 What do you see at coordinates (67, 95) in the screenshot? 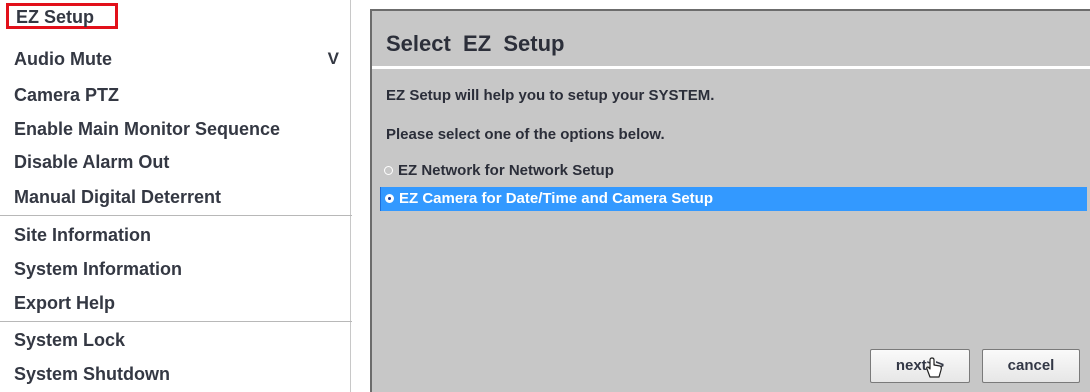
I see `menu-item-label: Camera PTZ` at bounding box center [67, 95].